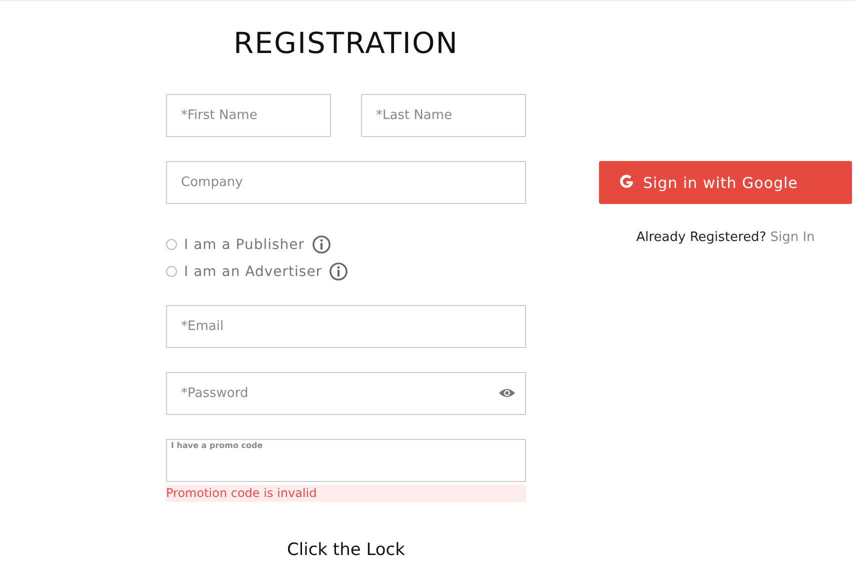  I want to click on email-field: *Email, so click(346, 326).